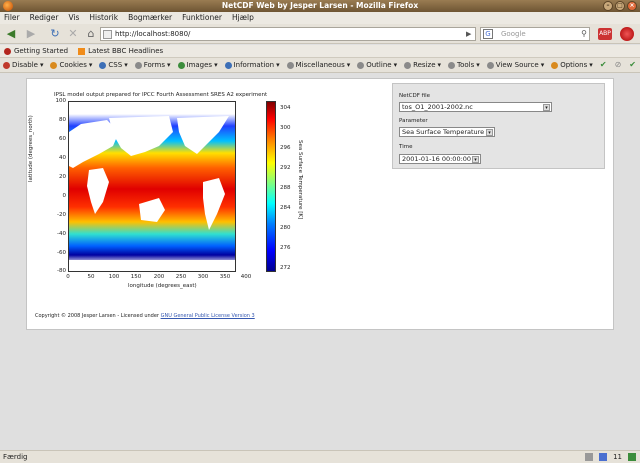 The height and width of the screenshot is (463, 640). I want to click on dev-label: Cookies, so click(73, 65).